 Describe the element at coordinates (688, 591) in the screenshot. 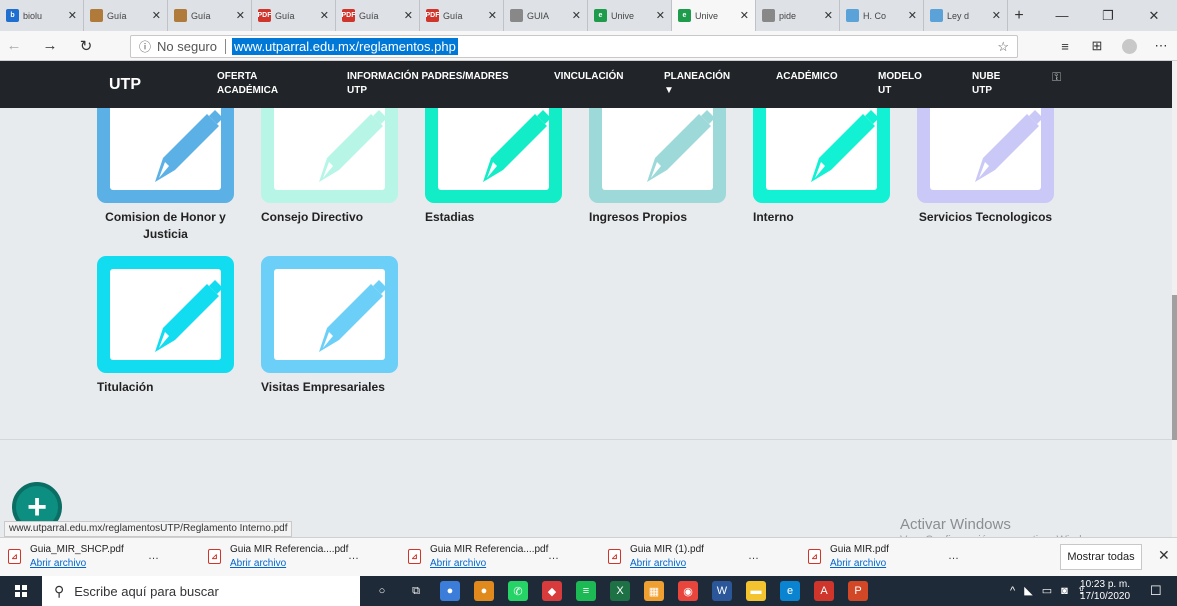

I see `chrome-icon: ◉` at that location.